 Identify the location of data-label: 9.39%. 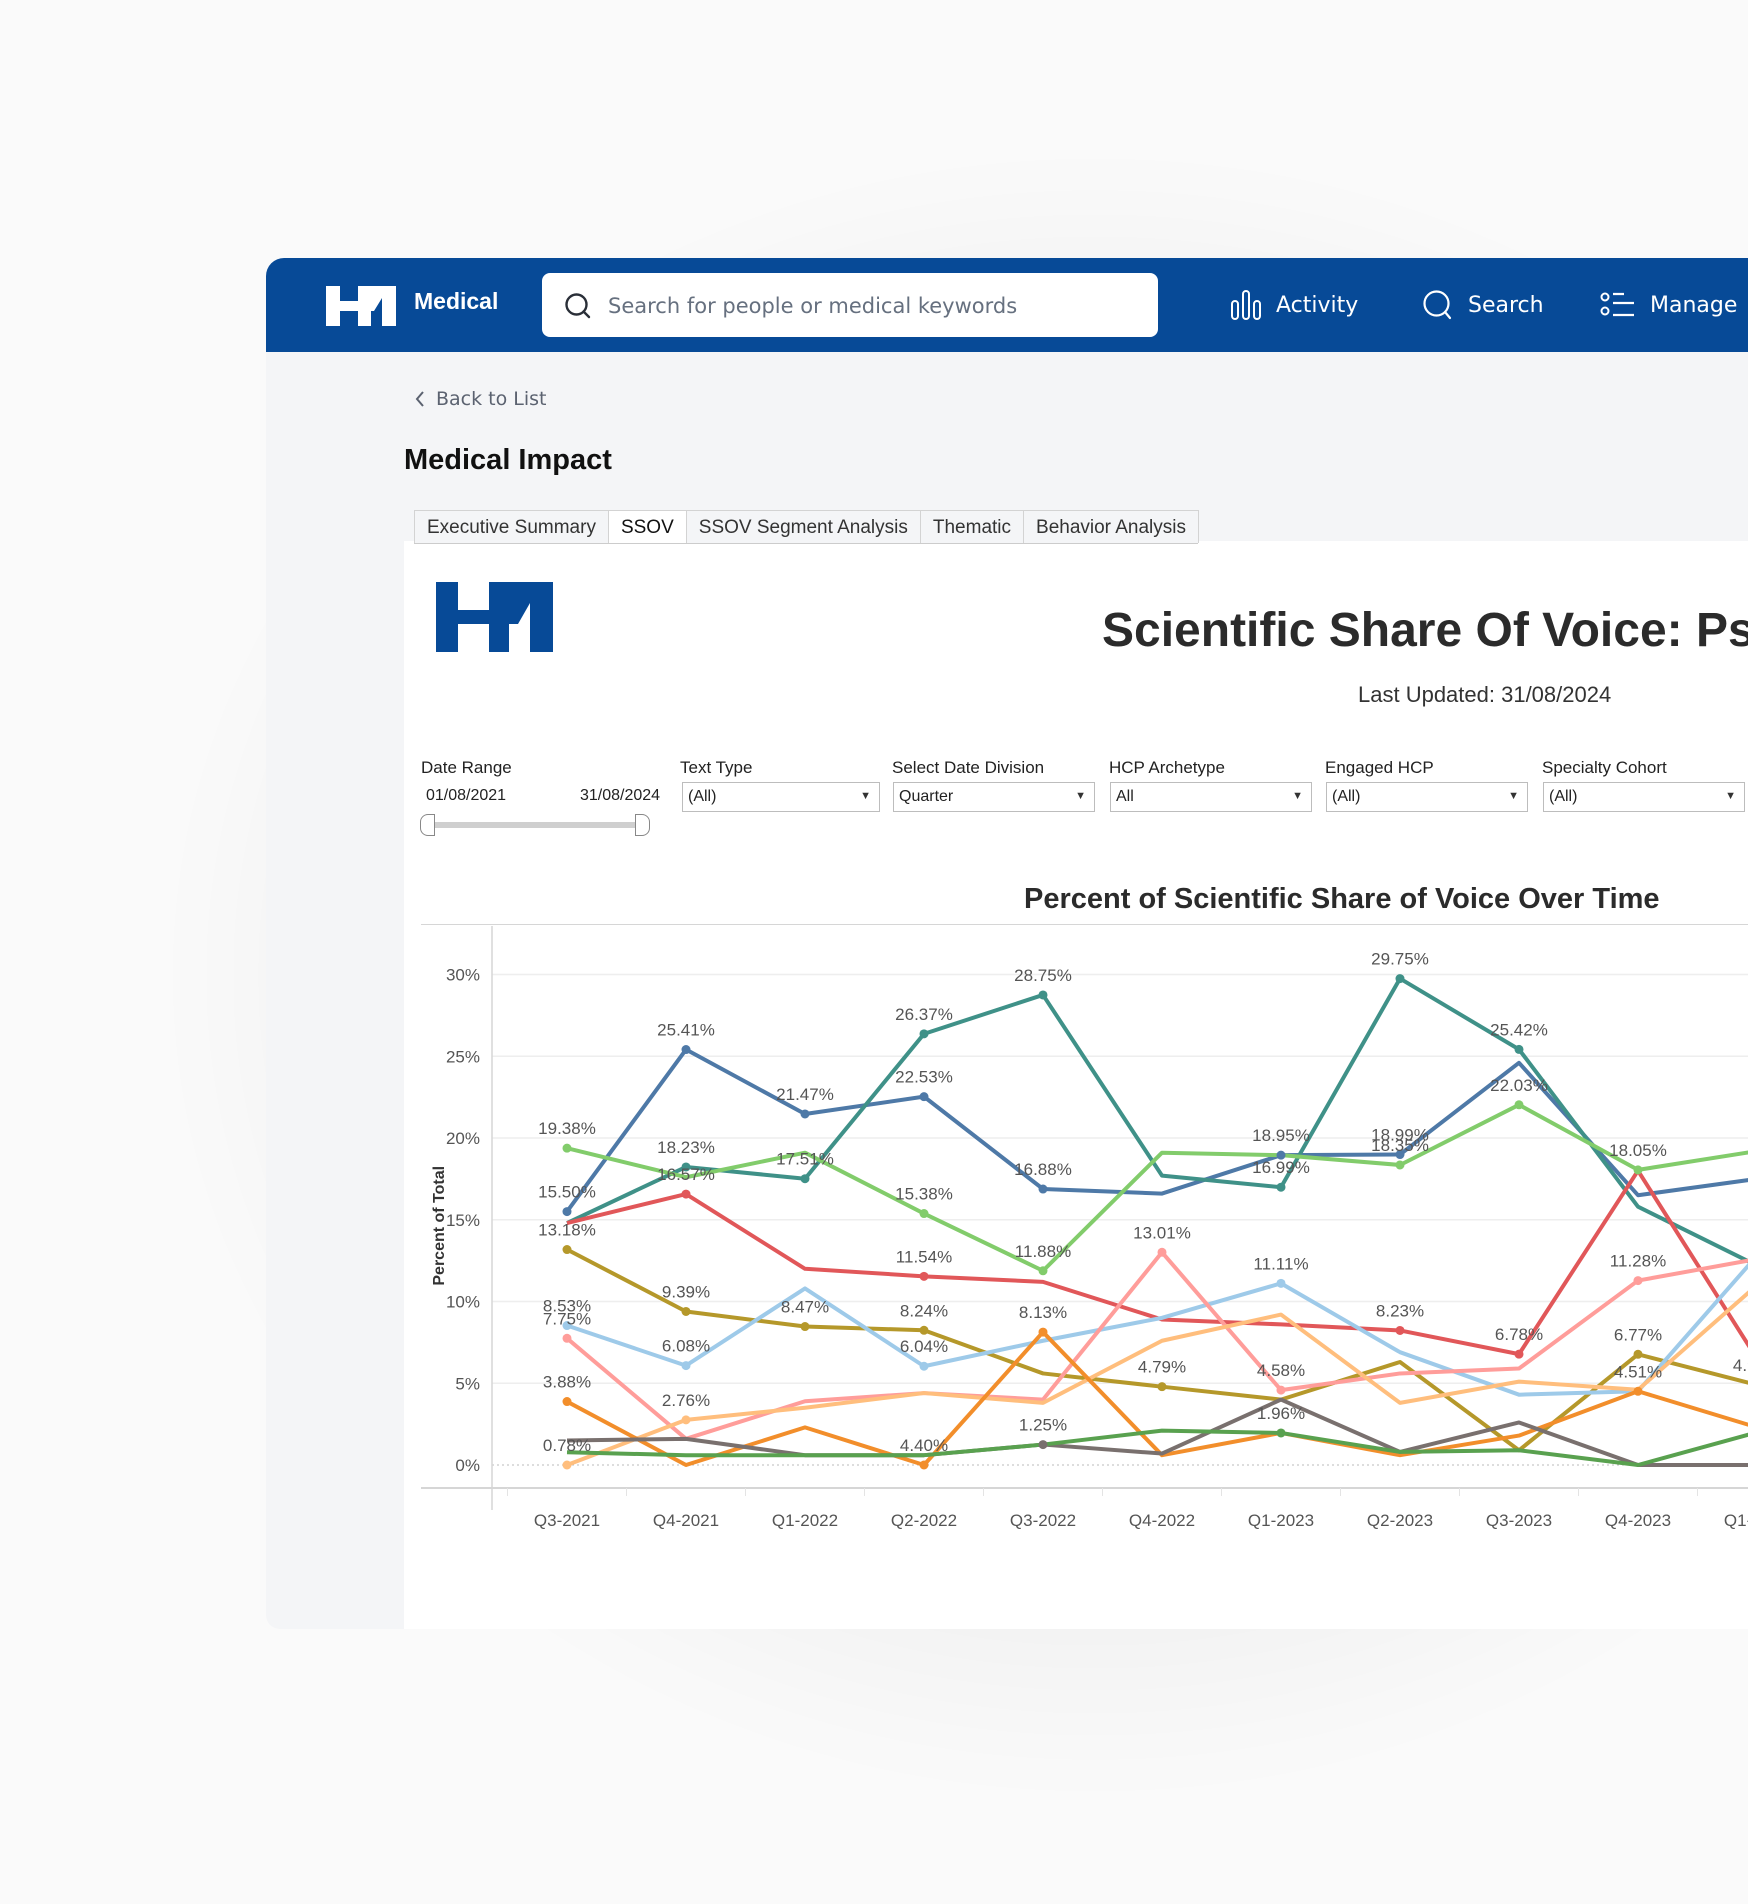
(686, 1291).